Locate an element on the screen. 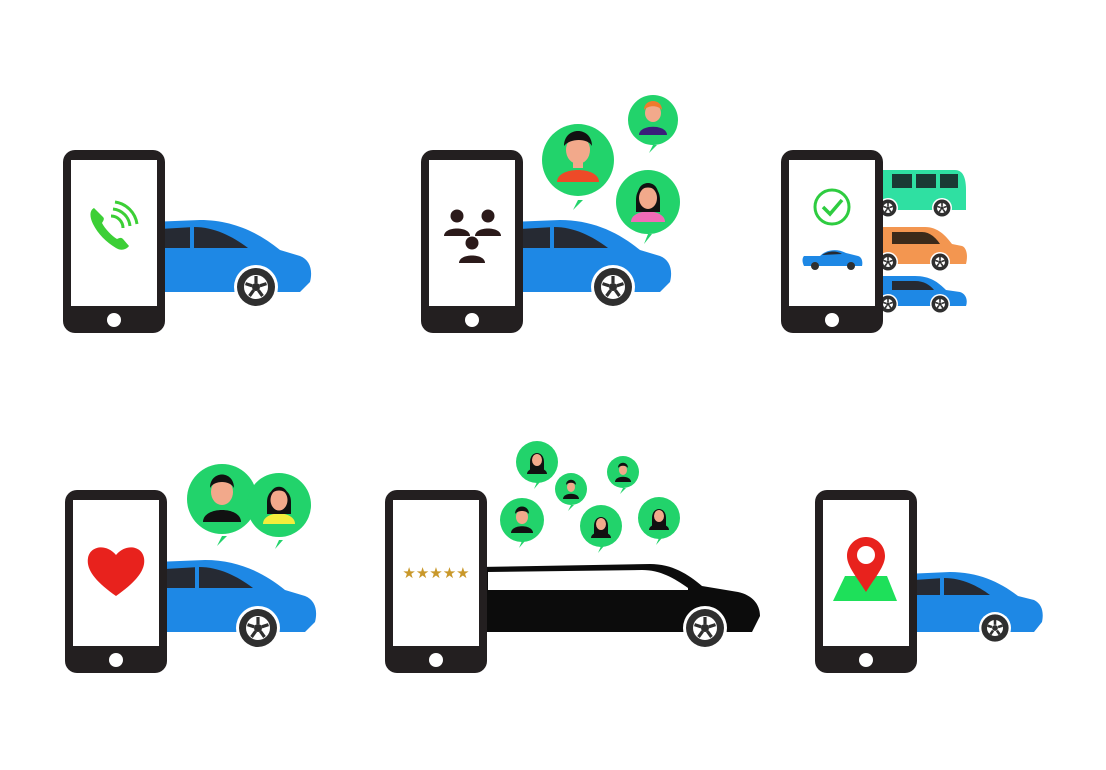  panel-favorite-drivers is located at coordinates (191, 568).